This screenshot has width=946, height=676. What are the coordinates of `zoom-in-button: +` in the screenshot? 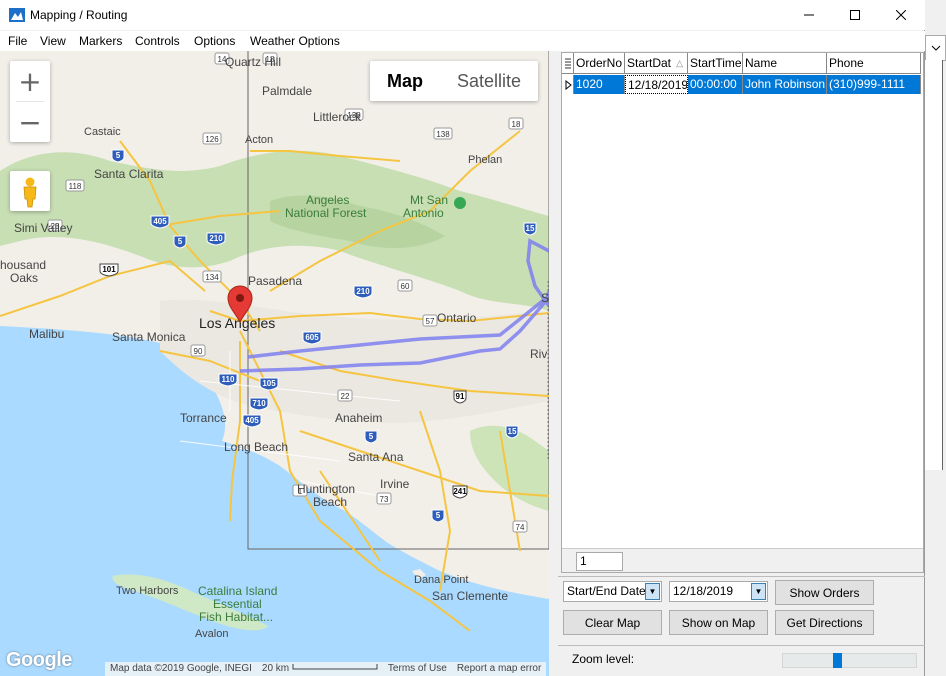 It's located at (30, 81).